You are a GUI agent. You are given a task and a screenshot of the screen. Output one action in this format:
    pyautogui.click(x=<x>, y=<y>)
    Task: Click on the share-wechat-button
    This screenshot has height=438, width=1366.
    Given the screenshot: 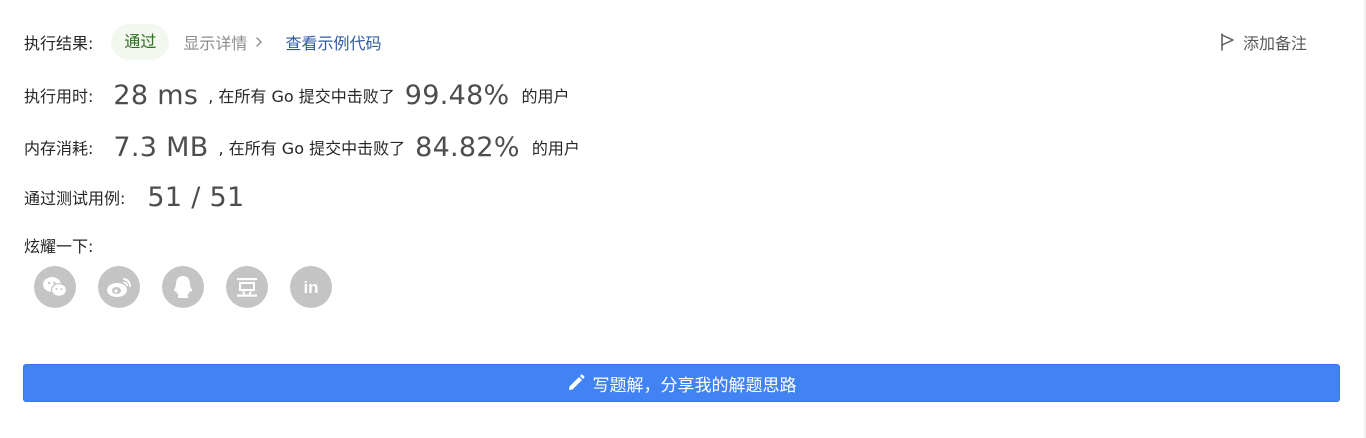 What is the action you would take?
    pyautogui.click(x=55, y=287)
    